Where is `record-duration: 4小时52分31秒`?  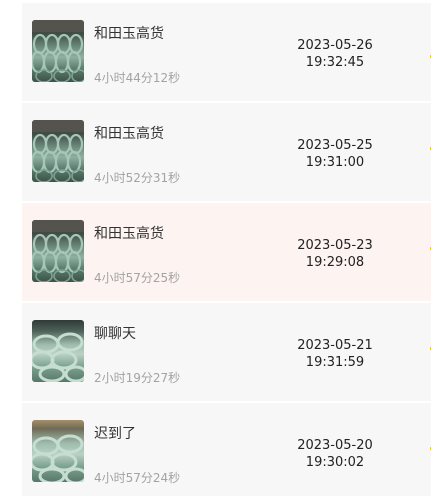
record-duration: 4小时52分31秒 is located at coordinates (137, 178).